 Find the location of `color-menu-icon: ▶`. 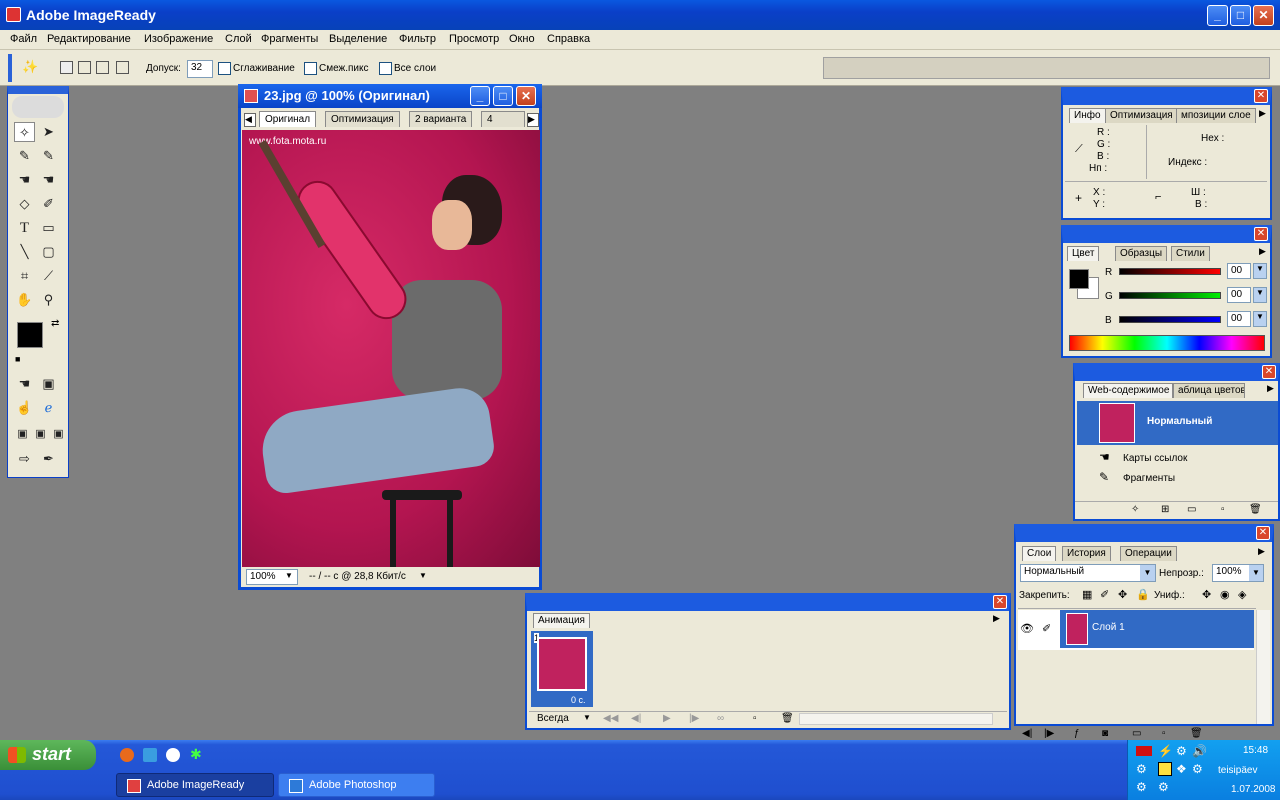

color-menu-icon: ▶ is located at coordinates (1262, 251).